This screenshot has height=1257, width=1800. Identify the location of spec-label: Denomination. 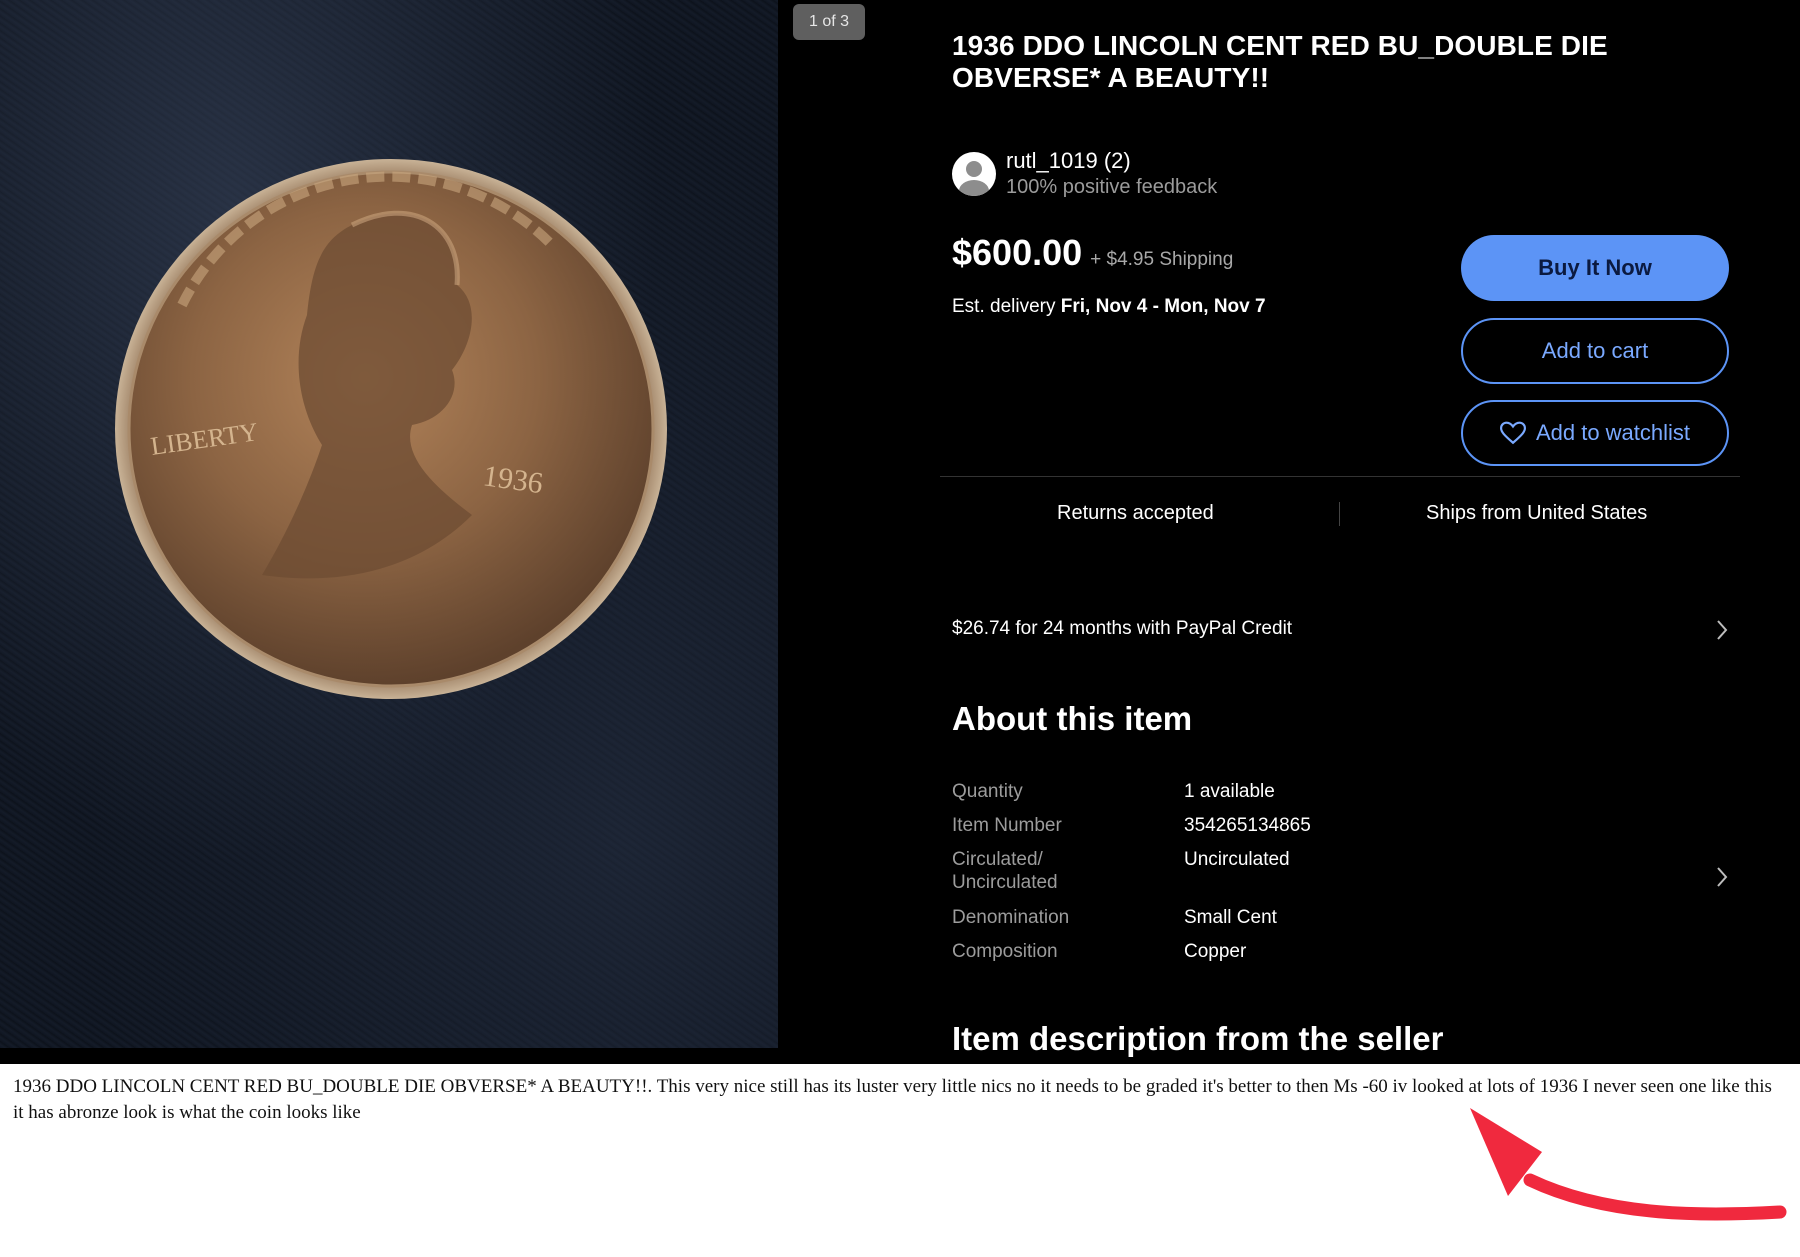
(1011, 917).